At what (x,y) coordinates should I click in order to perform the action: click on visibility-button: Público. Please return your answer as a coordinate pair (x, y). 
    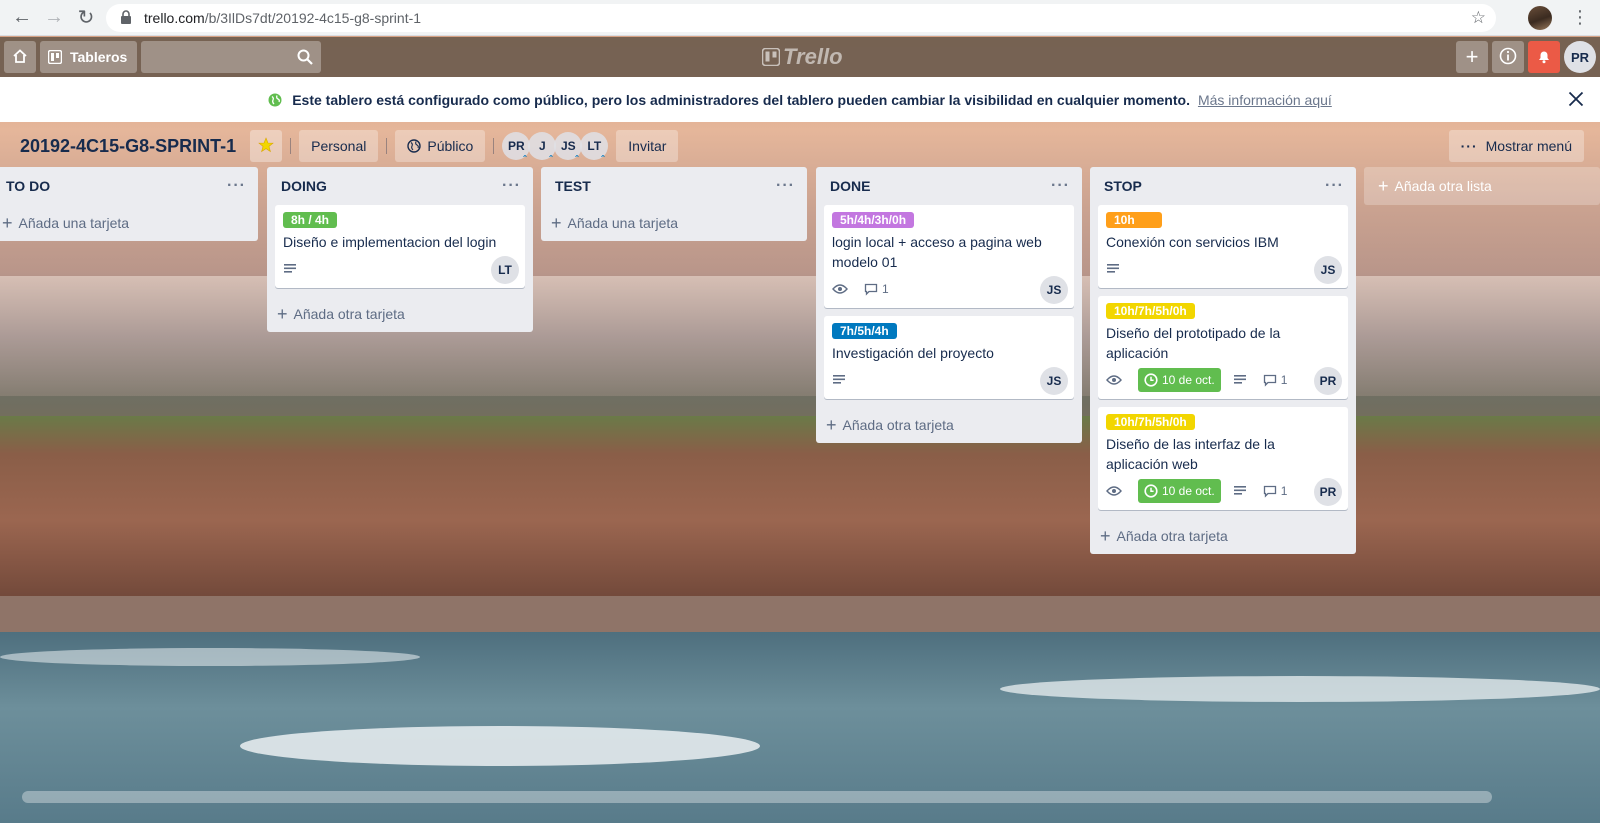
    Looking at the image, I should click on (440, 146).